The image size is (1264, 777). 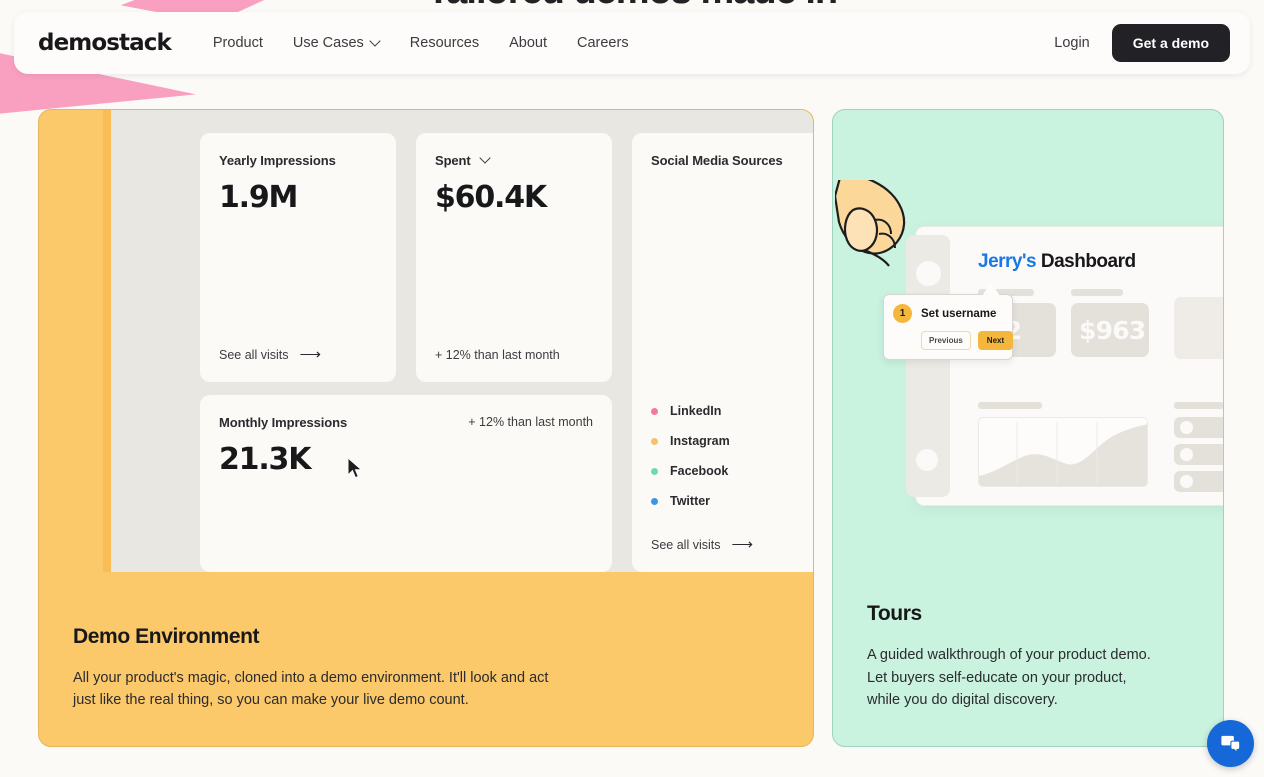 What do you see at coordinates (946, 340) in the screenshot?
I see `tour-previous-button: Previous` at bounding box center [946, 340].